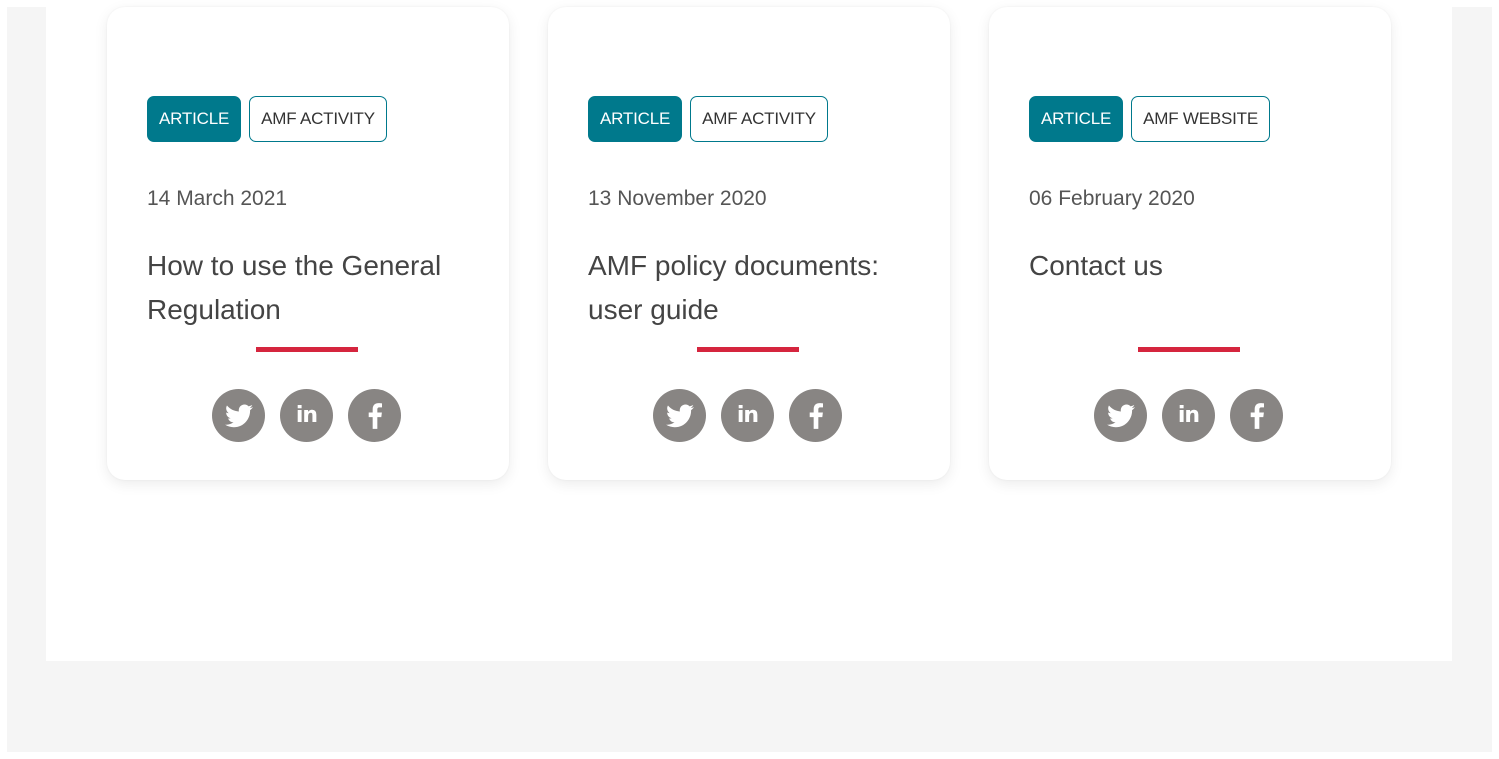 The height and width of the screenshot is (759, 1499). What do you see at coordinates (317, 288) in the screenshot?
I see `article-title: How to use the General Regulation` at bounding box center [317, 288].